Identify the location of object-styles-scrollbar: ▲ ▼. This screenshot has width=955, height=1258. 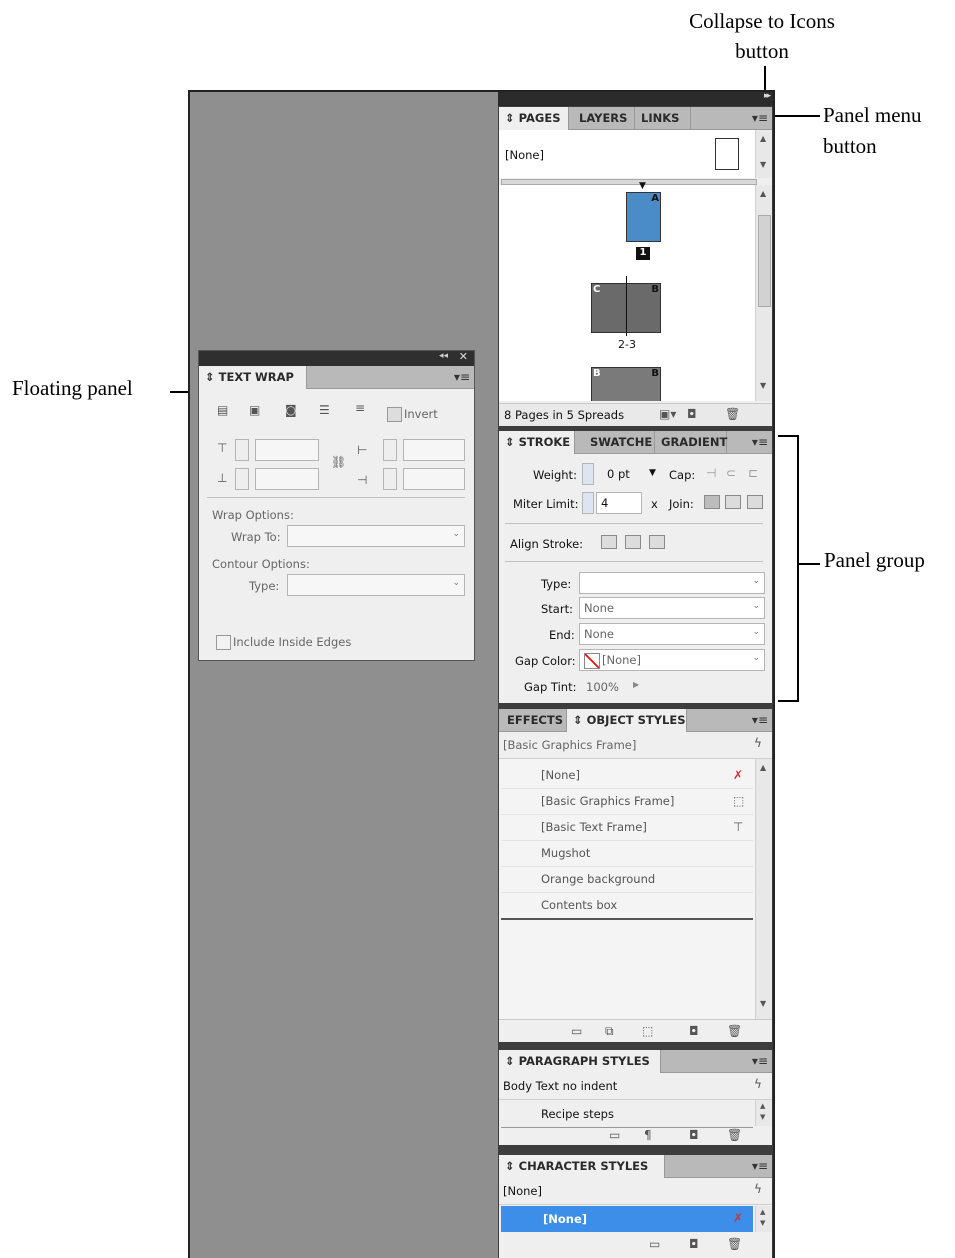
(763, 889).